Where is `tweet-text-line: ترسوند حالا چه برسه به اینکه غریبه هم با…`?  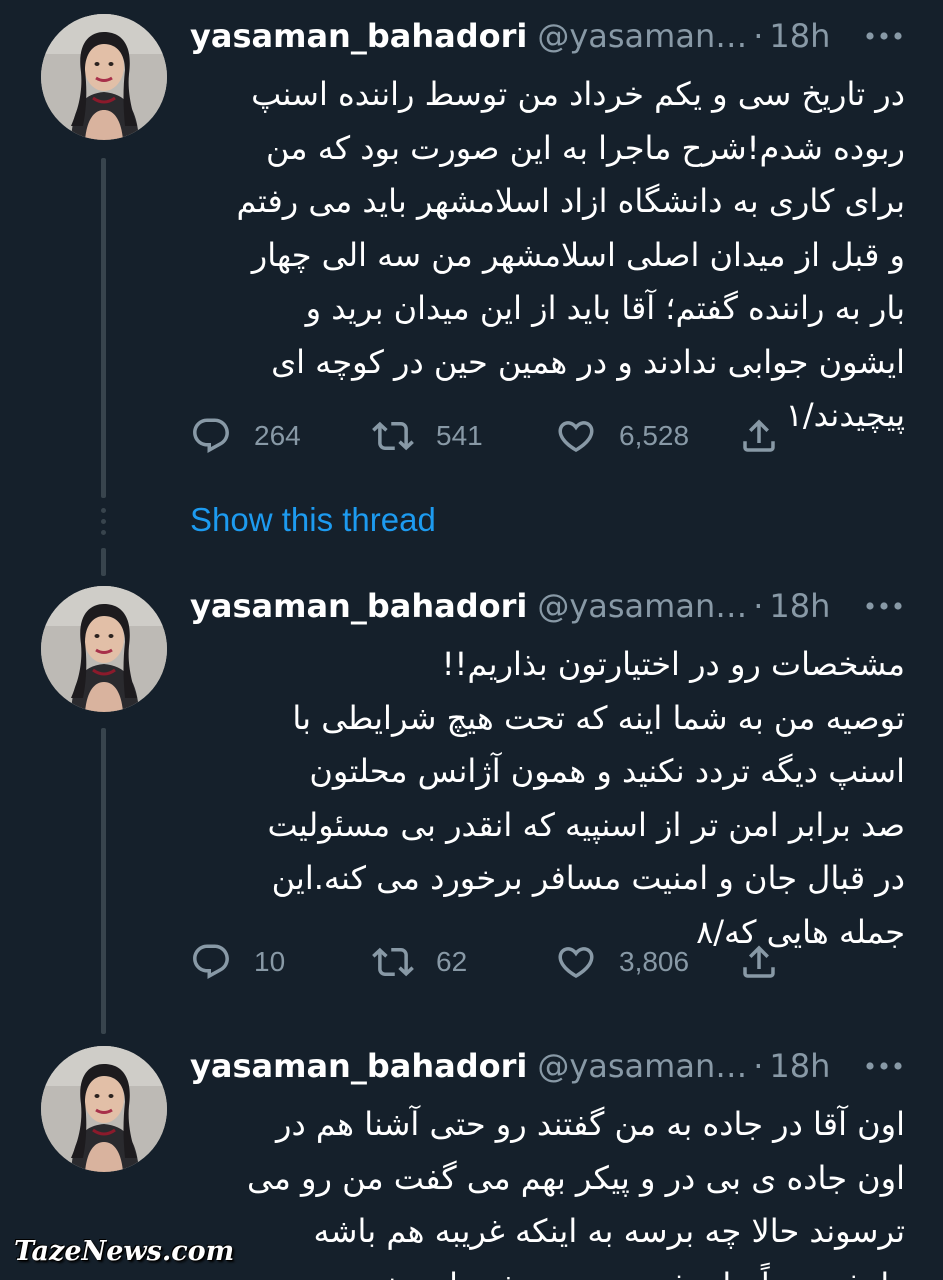
tweet-text-line: ترسوند حالا چه برسه به اینکه غریبه هم با… is located at coordinates (609, 1231).